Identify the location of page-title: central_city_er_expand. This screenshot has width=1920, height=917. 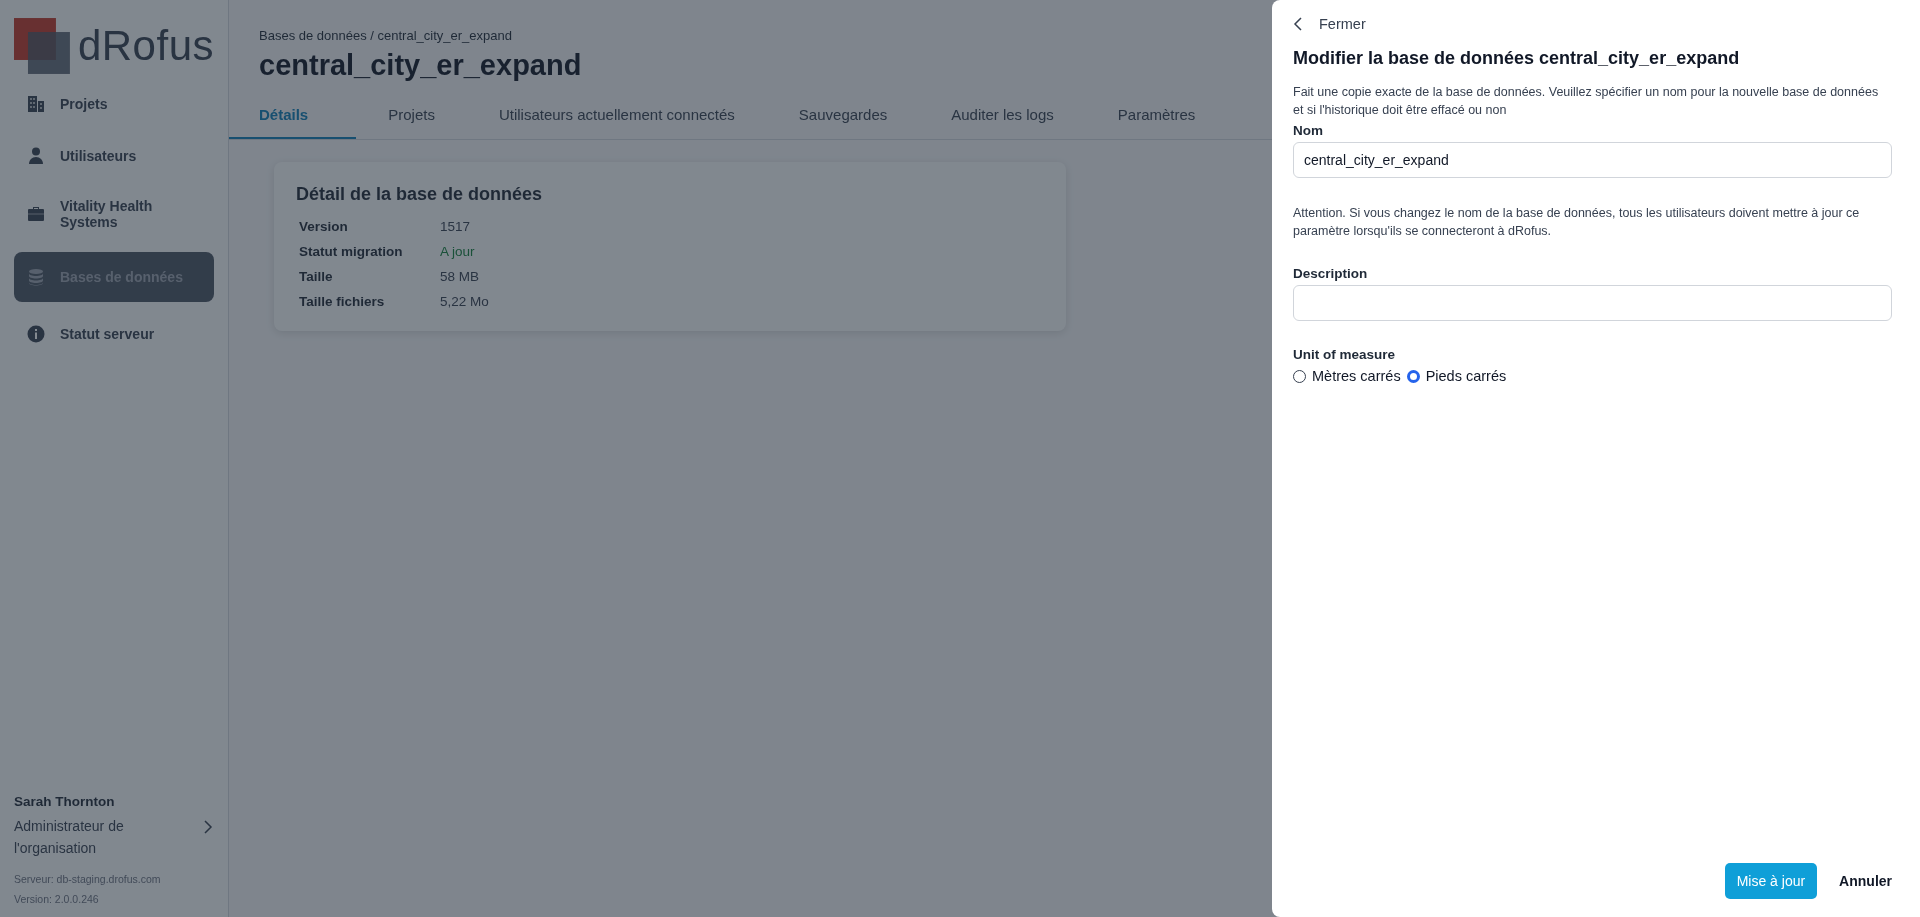
(420, 65).